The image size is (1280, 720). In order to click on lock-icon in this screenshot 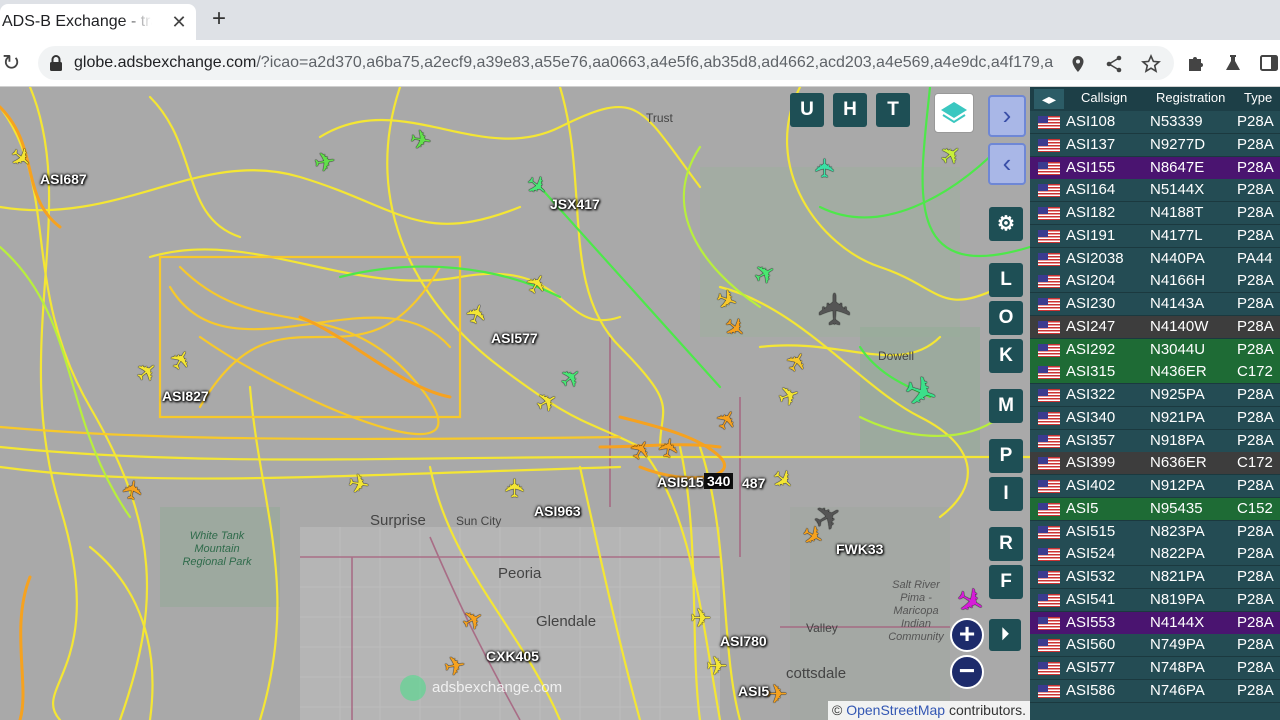, I will do `click(56, 63)`.